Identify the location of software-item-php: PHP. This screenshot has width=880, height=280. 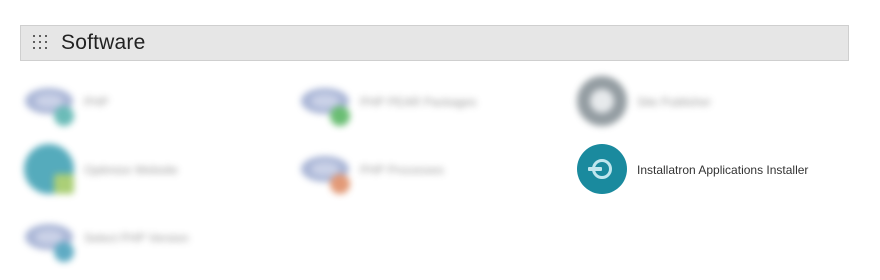
(66, 102).